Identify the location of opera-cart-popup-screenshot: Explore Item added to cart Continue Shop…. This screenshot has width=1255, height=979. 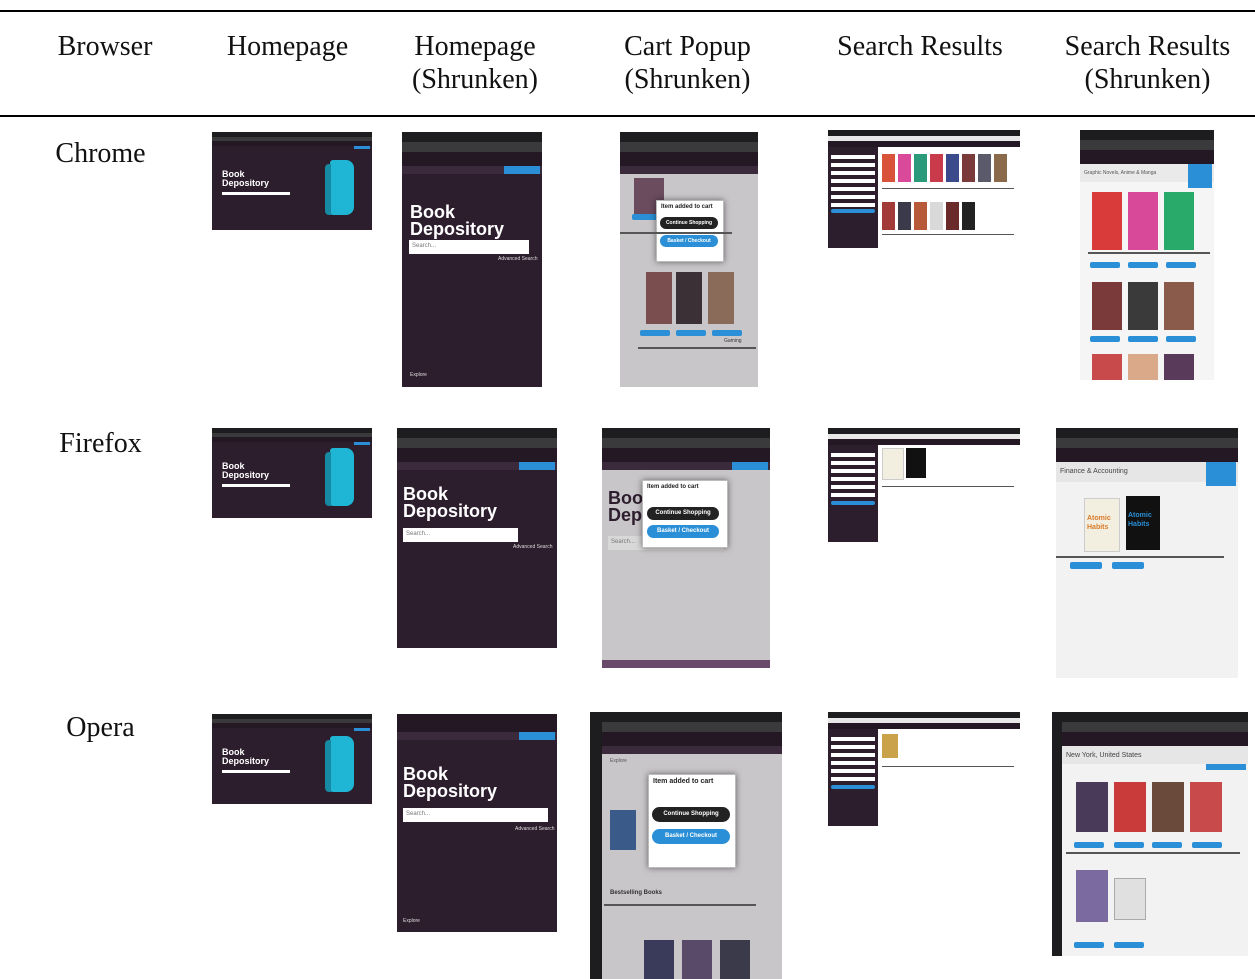
(686, 845).